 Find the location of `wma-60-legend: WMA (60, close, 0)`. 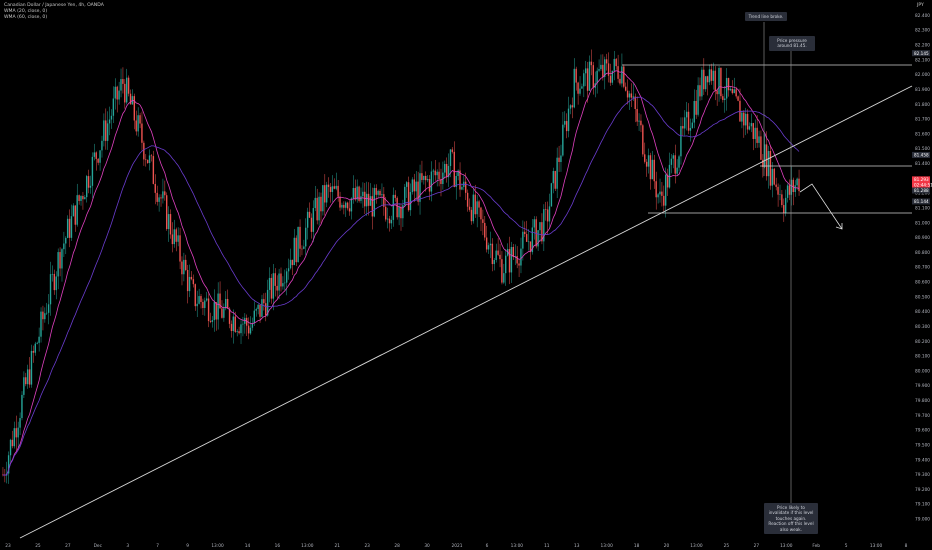

wma-60-legend: WMA (60, close, 0) is located at coordinates (54, 18).